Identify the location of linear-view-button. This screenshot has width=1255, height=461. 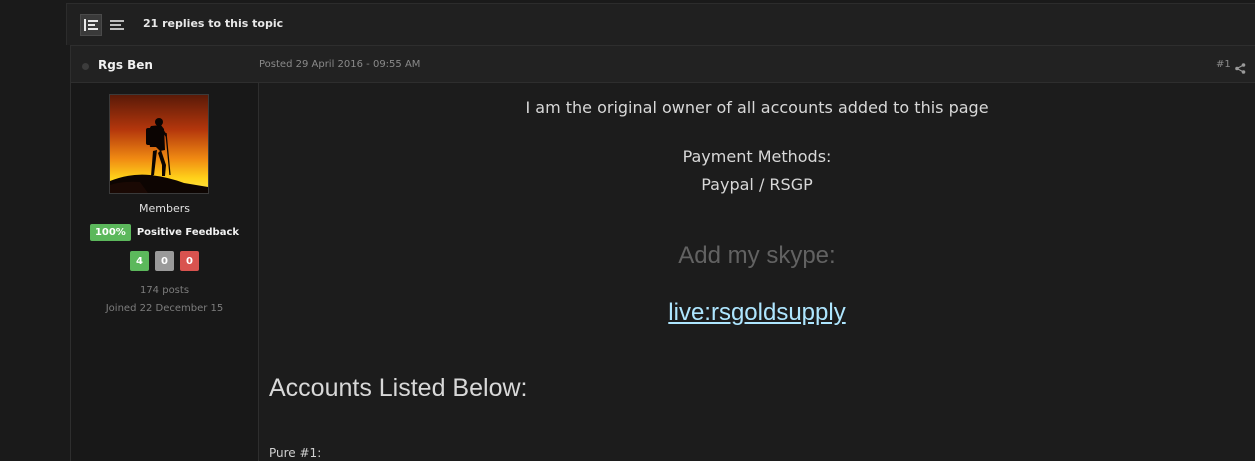
(117, 25).